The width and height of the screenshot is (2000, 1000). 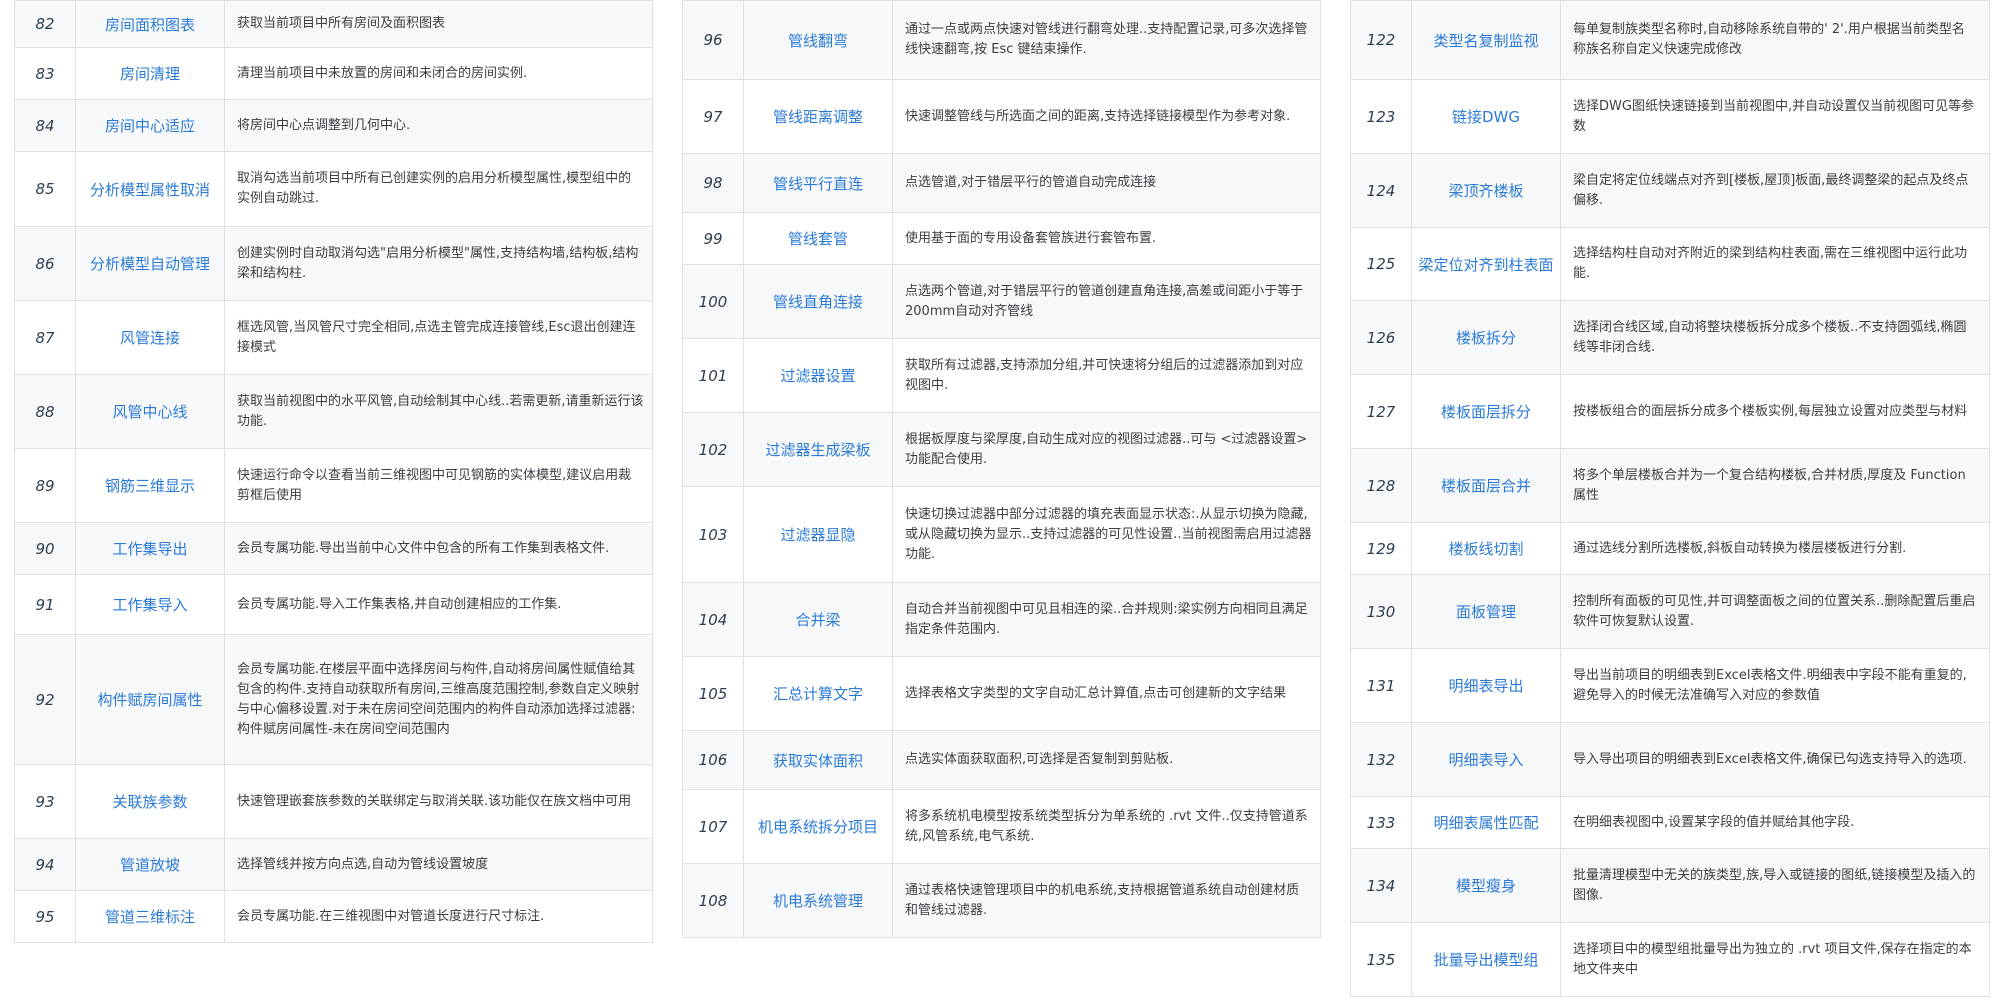 I want to click on table-row: 129 楼板线切割 通过选线分割所选楼板,斜板自动转换为楼层楼板进行分割., so click(x=1670, y=548).